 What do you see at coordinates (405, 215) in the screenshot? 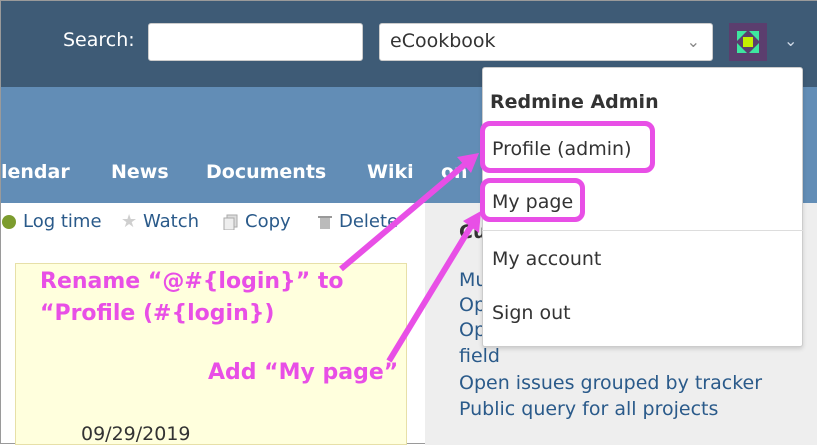
I see `arrow-to-profile` at bounding box center [405, 215].